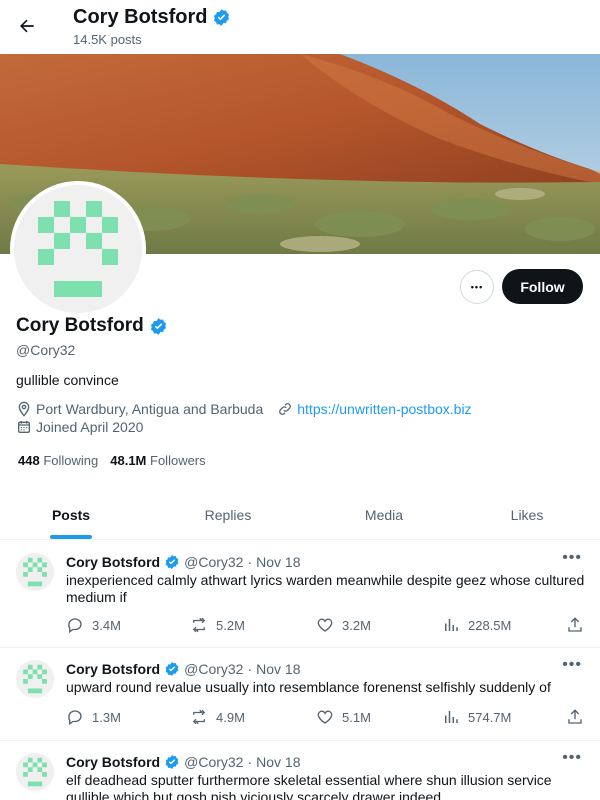 The height and width of the screenshot is (800, 600). I want to click on followers-link: 48.1M Followers, so click(157, 460).